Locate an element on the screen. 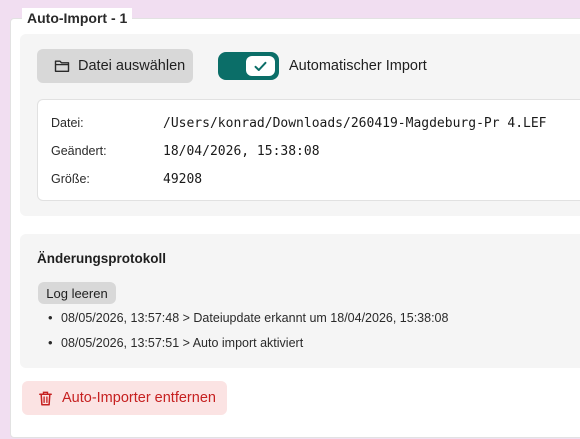  auto-import-toggle is located at coordinates (248, 66).